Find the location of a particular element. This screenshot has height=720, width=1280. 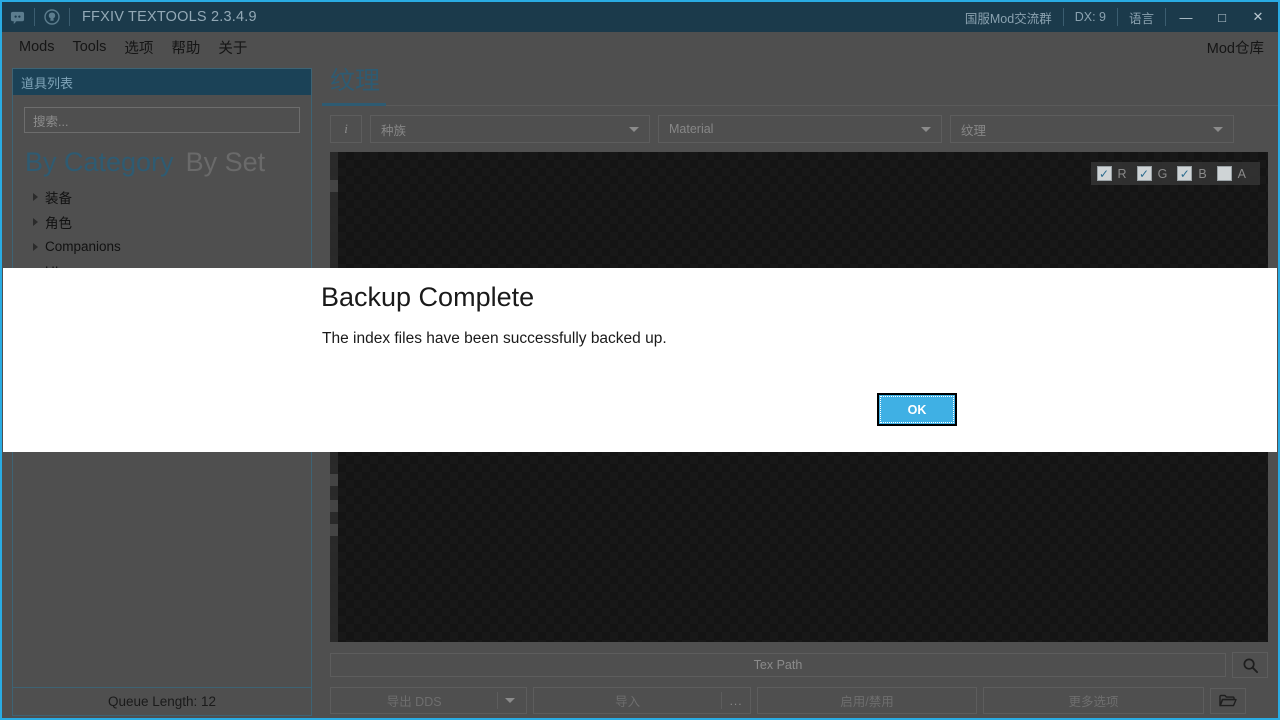

export-dropdown-button is located at coordinates (512, 700).